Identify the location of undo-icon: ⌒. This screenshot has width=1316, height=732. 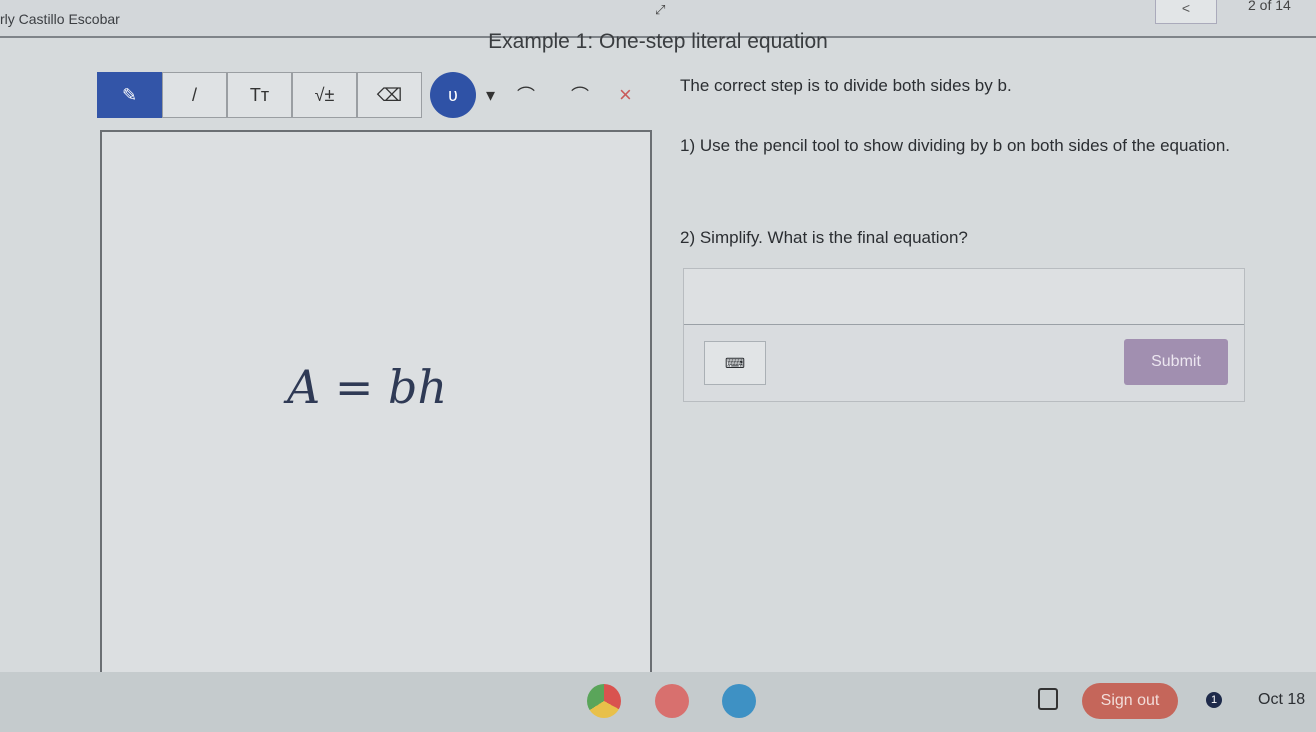
(526, 95).